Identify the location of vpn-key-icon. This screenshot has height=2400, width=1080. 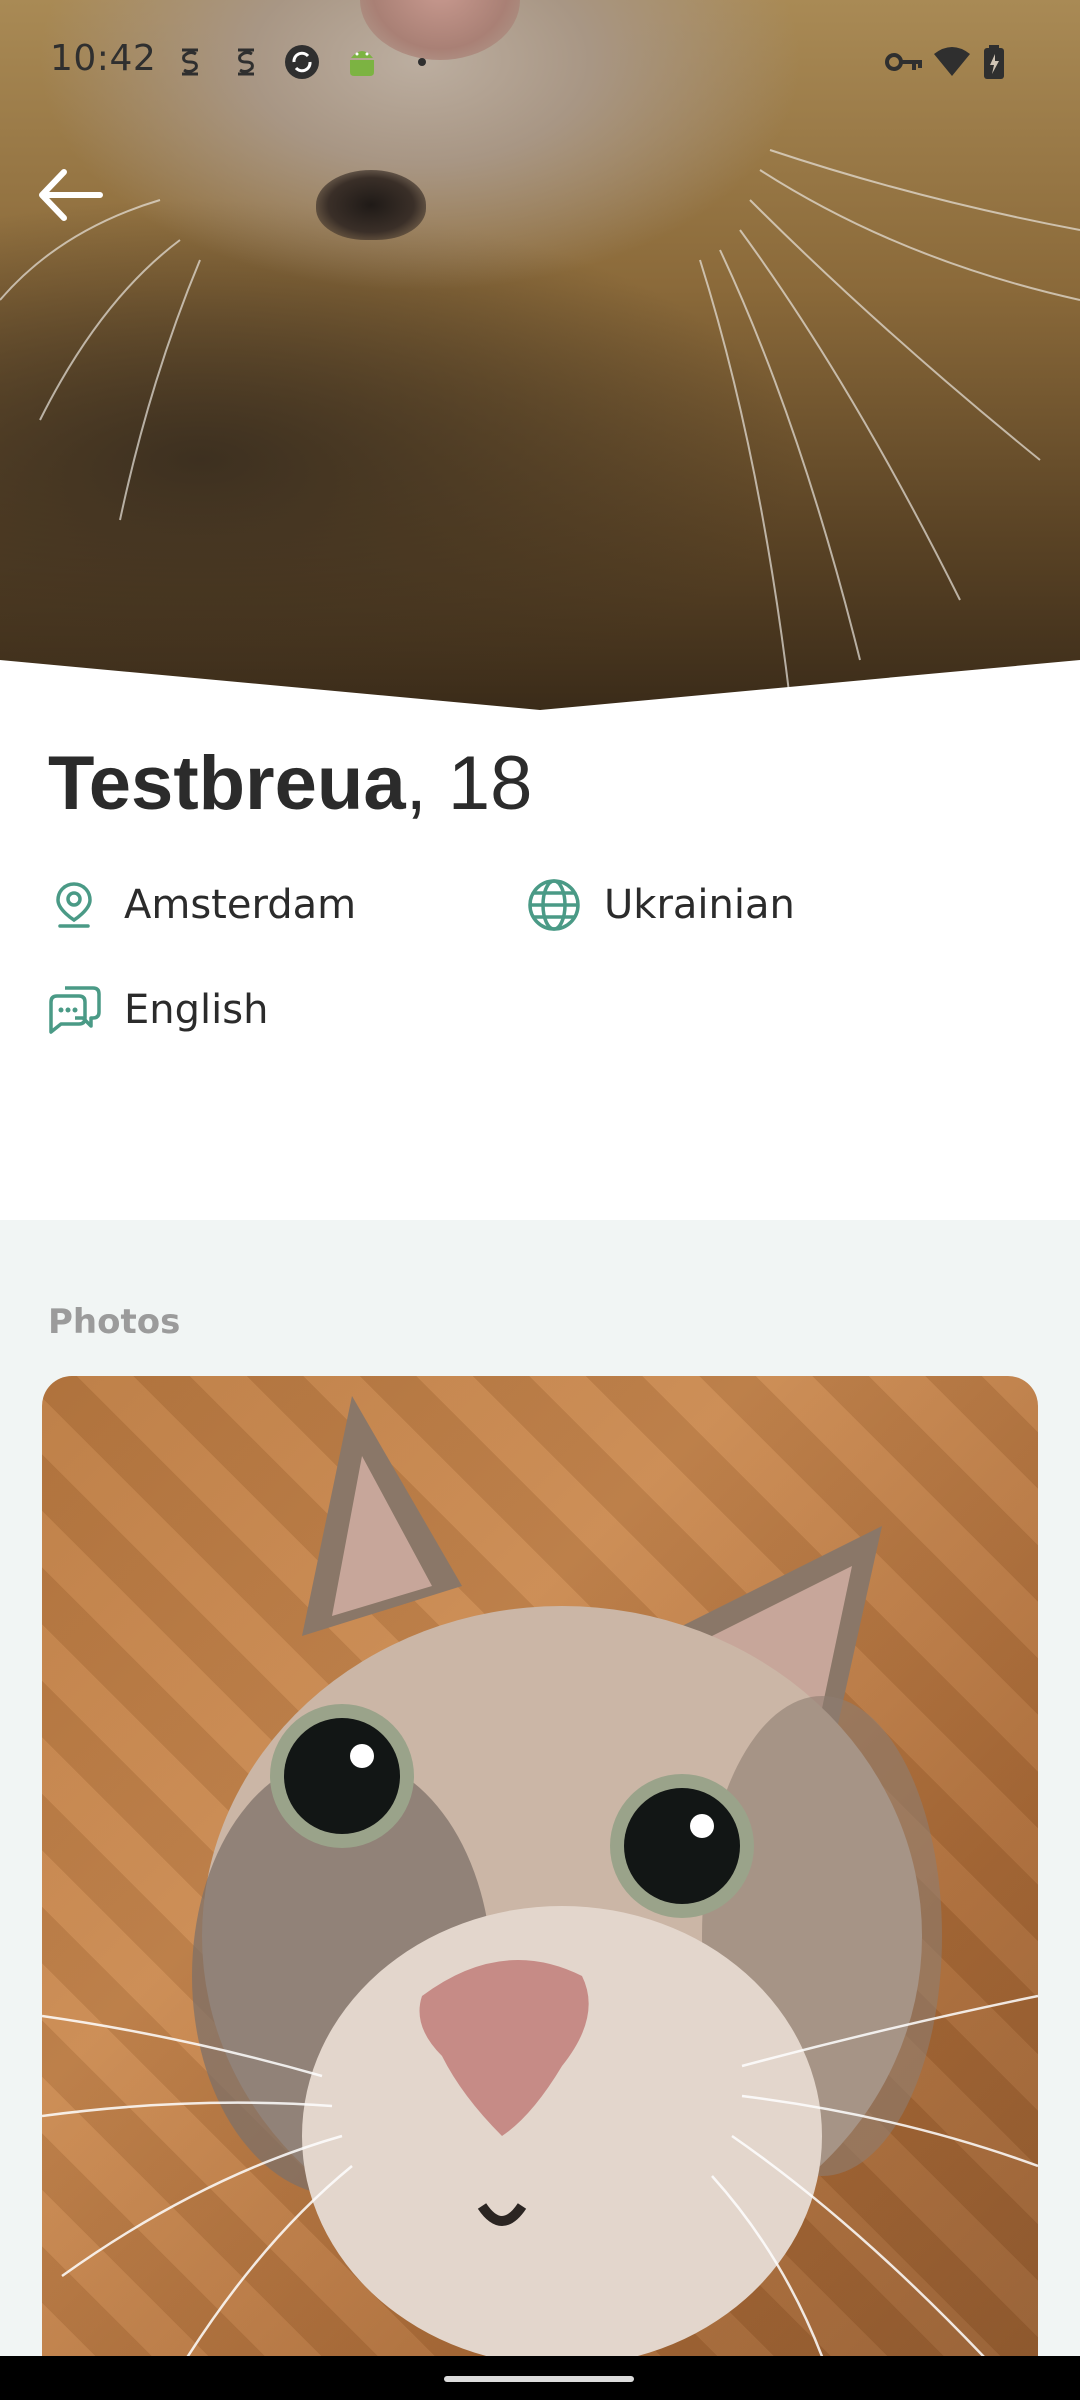
(903, 62).